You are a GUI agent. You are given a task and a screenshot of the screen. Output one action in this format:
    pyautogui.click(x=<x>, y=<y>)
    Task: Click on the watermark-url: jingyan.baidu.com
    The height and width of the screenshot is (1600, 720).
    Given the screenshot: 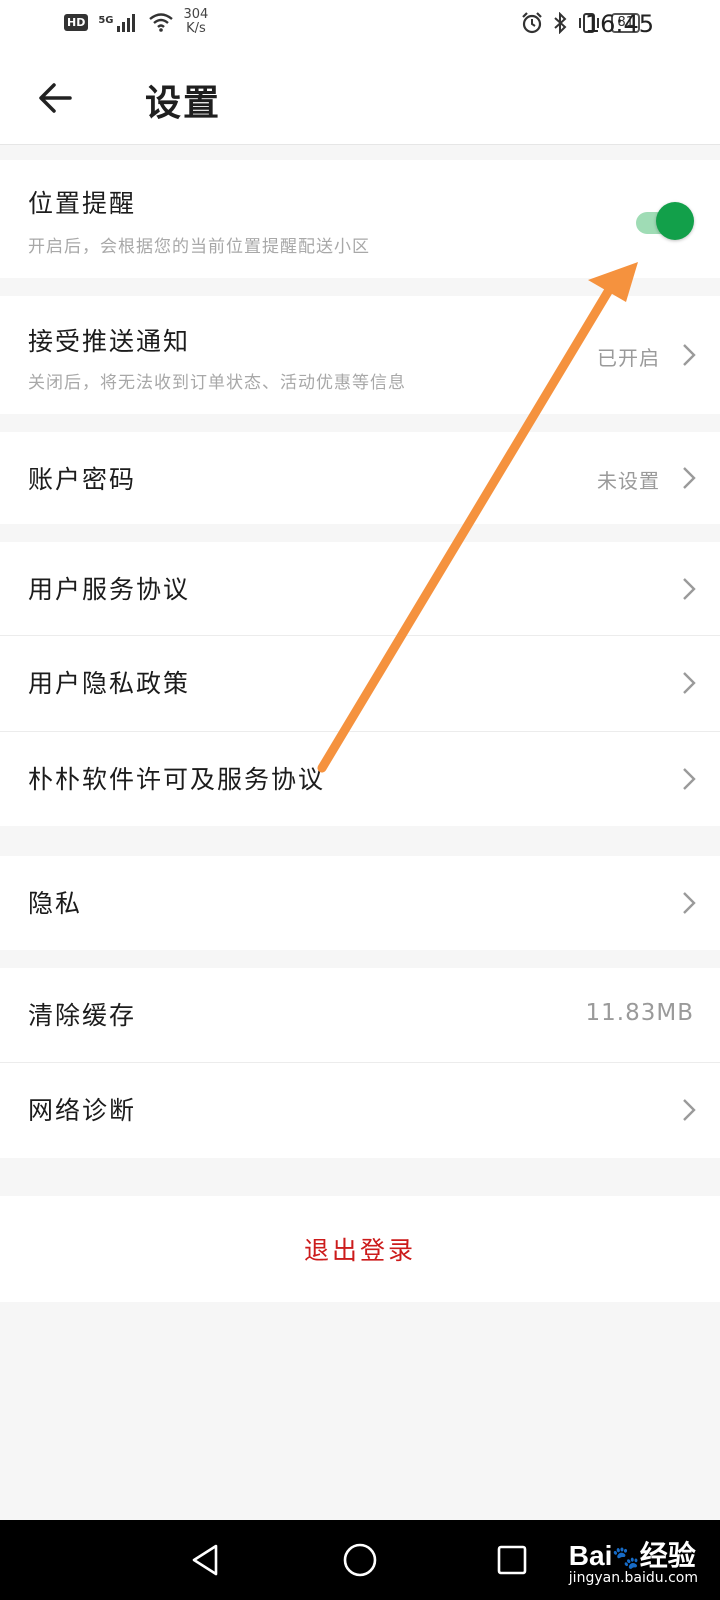 What is the action you would take?
    pyautogui.click(x=633, y=1578)
    